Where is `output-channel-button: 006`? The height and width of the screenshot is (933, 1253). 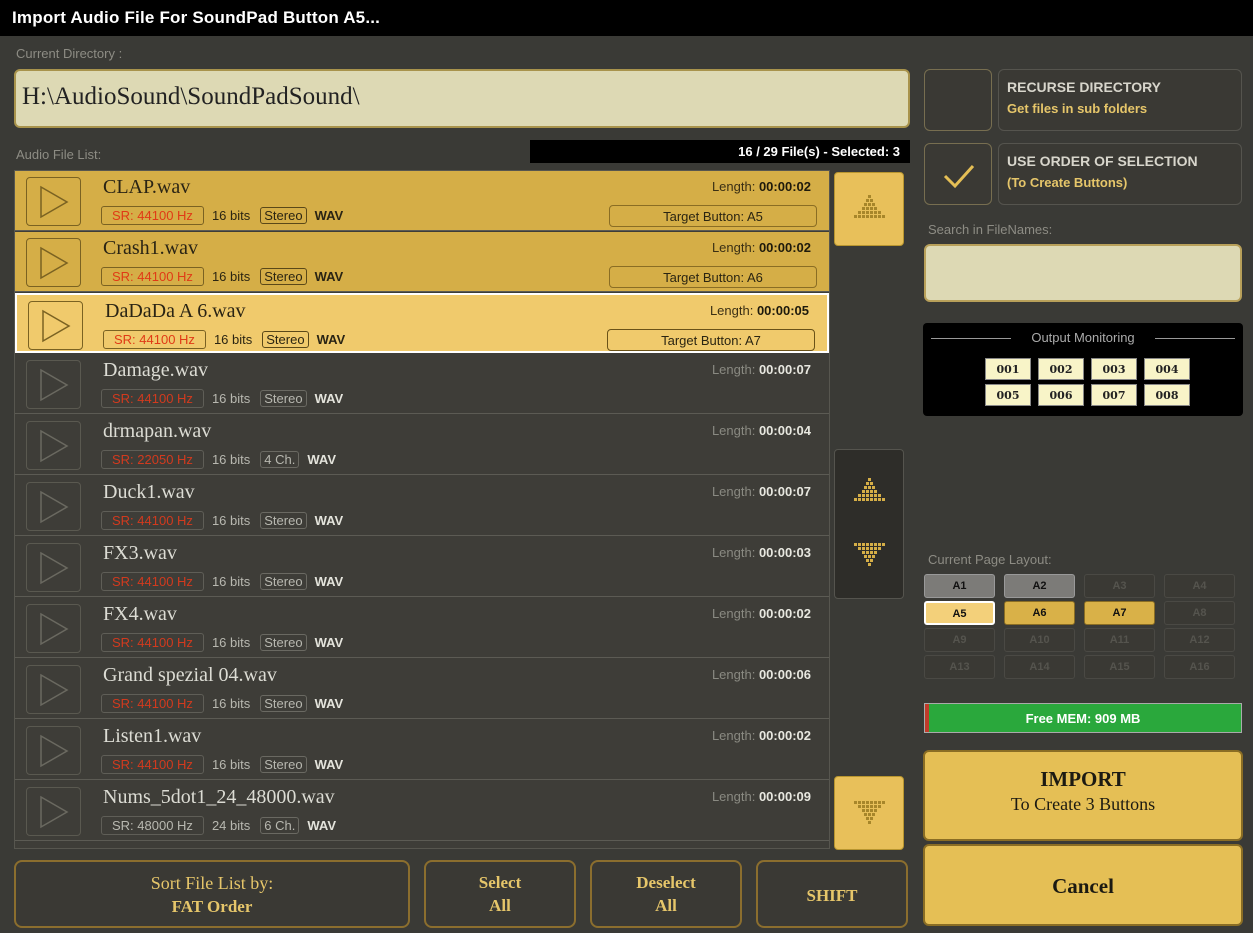
output-channel-button: 006 is located at coordinates (1061, 395).